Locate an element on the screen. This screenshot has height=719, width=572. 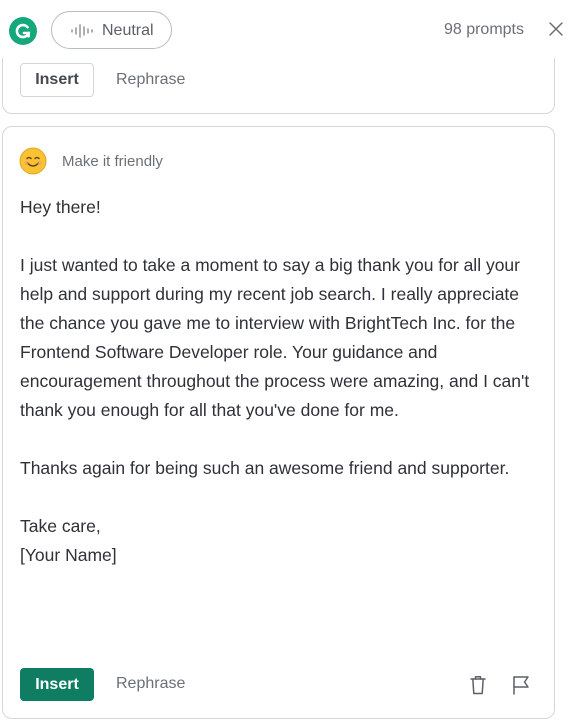
prompts-count: 98 prompts is located at coordinates (483, 29).